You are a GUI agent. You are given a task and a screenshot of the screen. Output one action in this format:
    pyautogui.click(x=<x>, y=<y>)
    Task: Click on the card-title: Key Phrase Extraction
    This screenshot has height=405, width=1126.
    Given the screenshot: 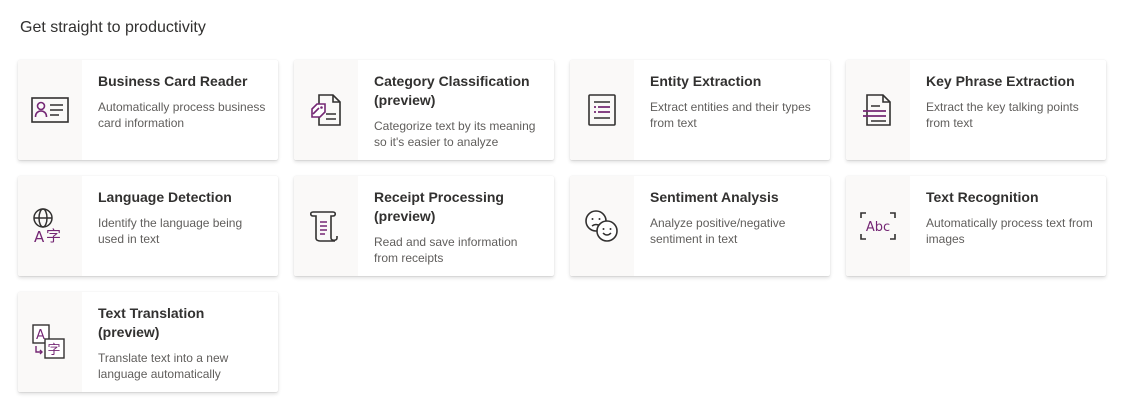 What is the action you would take?
    pyautogui.click(x=1000, y=81)
    